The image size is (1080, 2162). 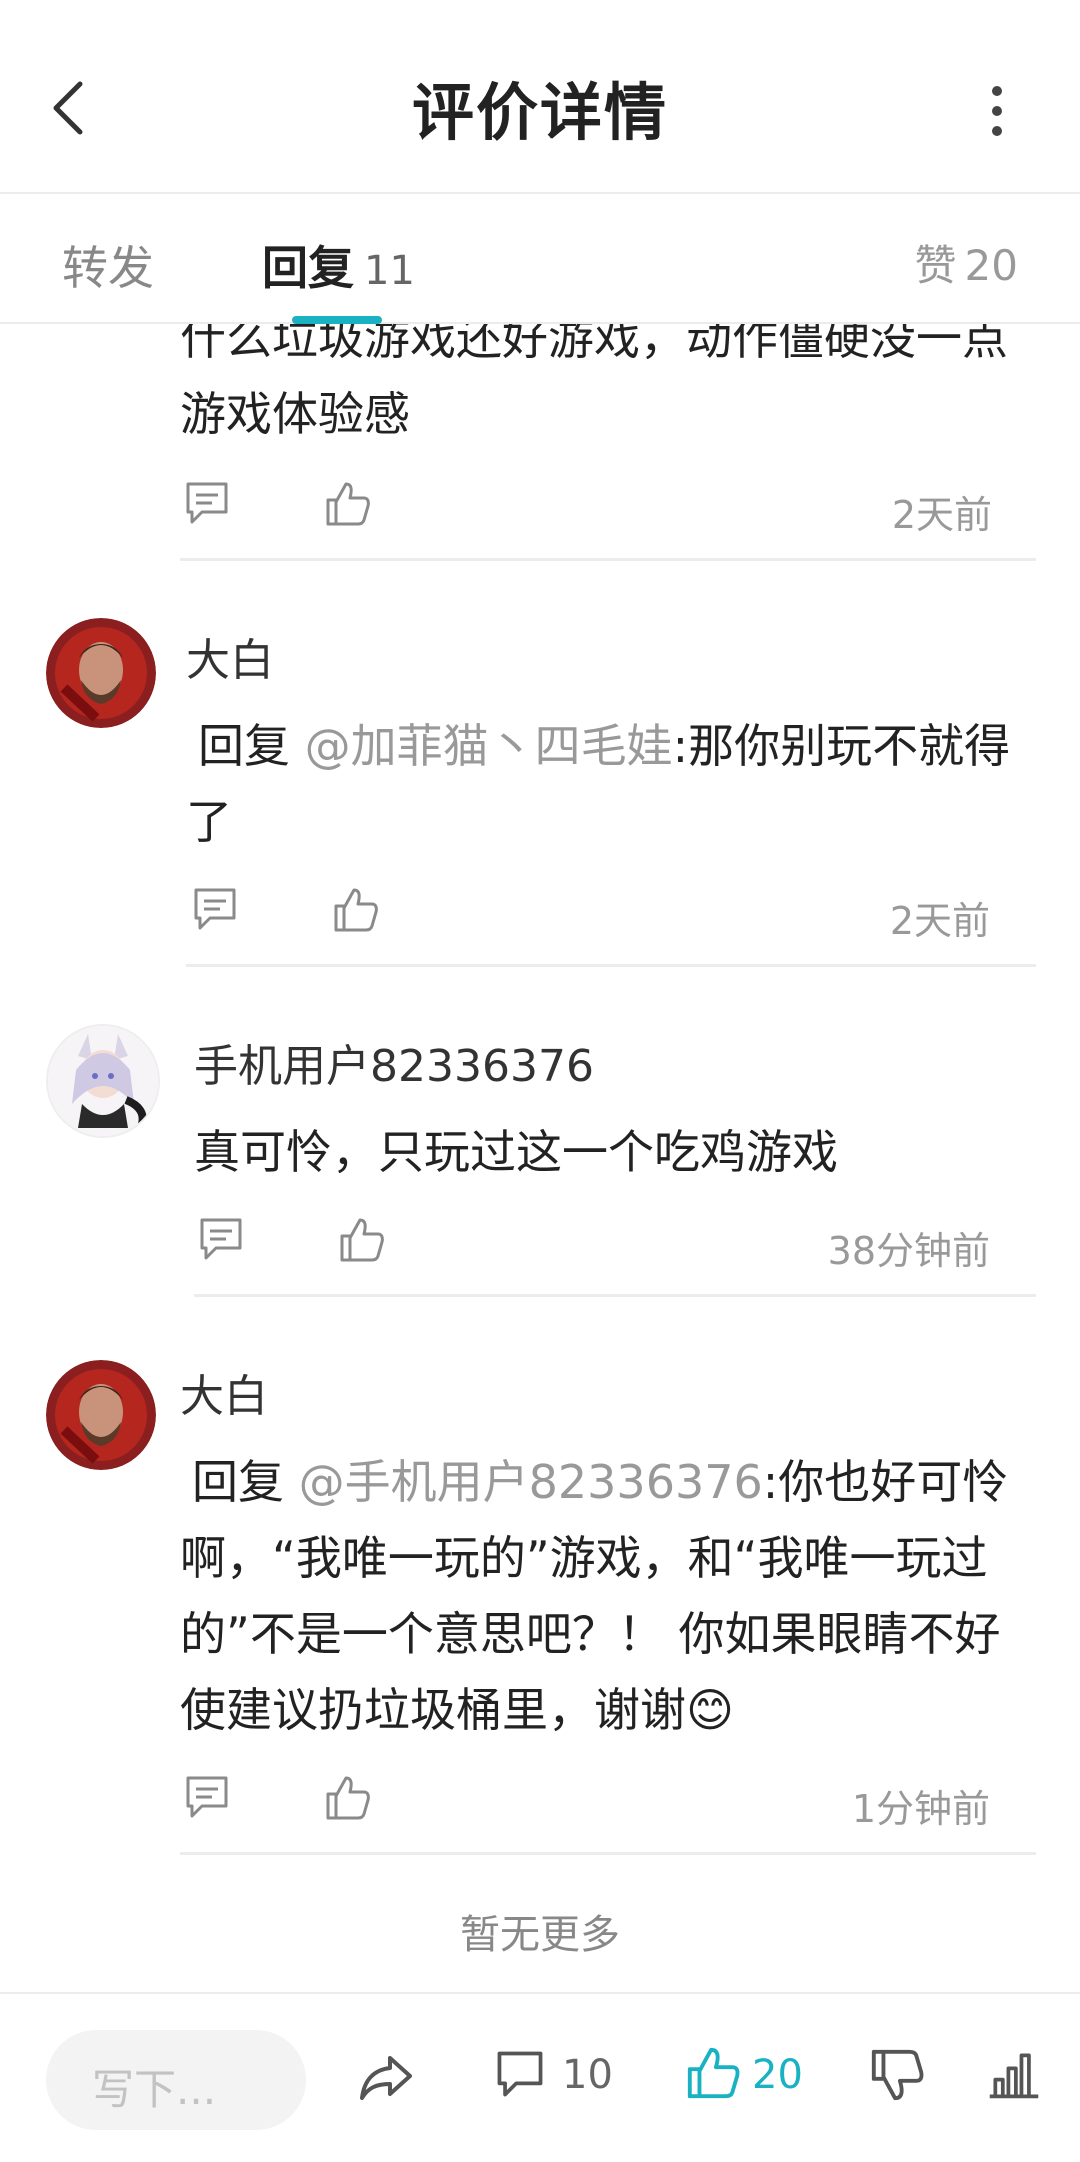 I want to click on like-count: 20, so click(x=777, y=2075).